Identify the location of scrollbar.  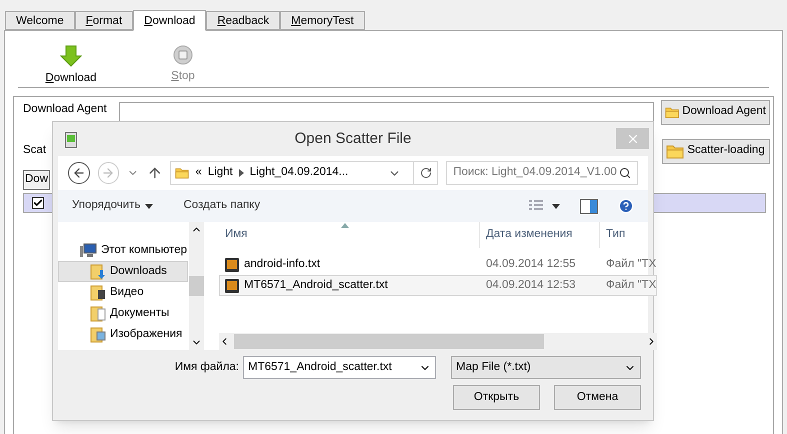
(196, 286).